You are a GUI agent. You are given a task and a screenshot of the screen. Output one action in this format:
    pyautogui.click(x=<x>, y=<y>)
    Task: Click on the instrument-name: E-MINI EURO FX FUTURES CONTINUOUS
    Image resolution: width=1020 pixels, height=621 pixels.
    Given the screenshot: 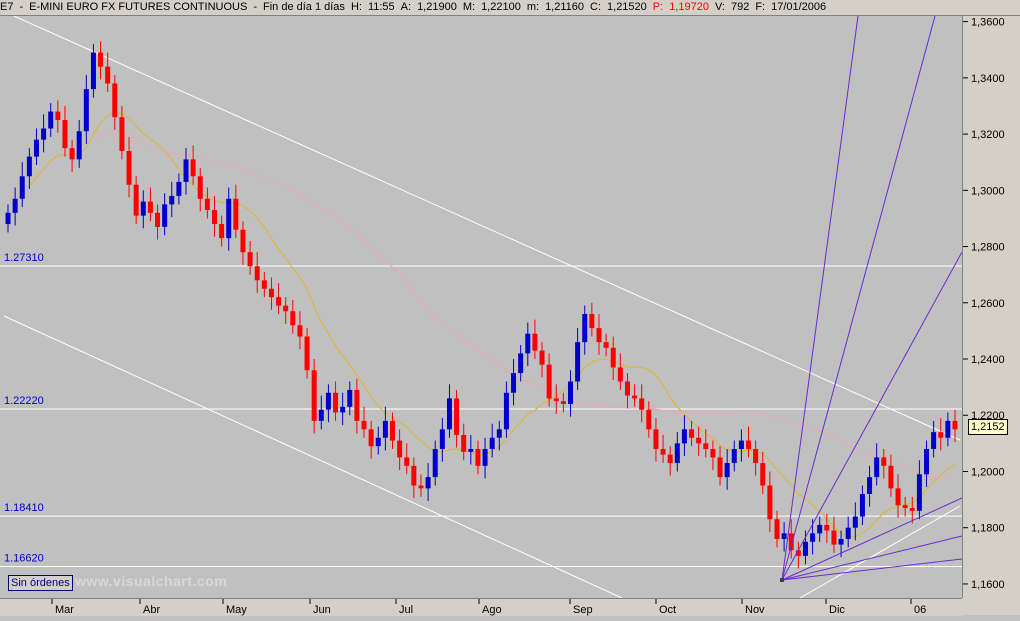 What is the action you would take?
    pyautogui.click(x=138, y=7)
    